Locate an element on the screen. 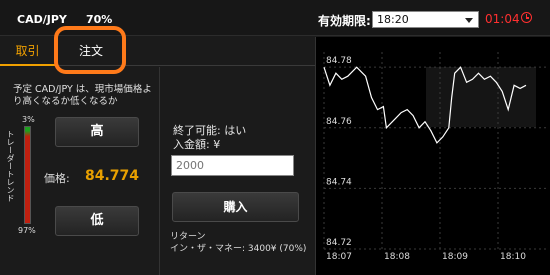 The width and height of the screenshot is (550, 275). expiry-select: 18:20 is located at coordinates (425, 19).